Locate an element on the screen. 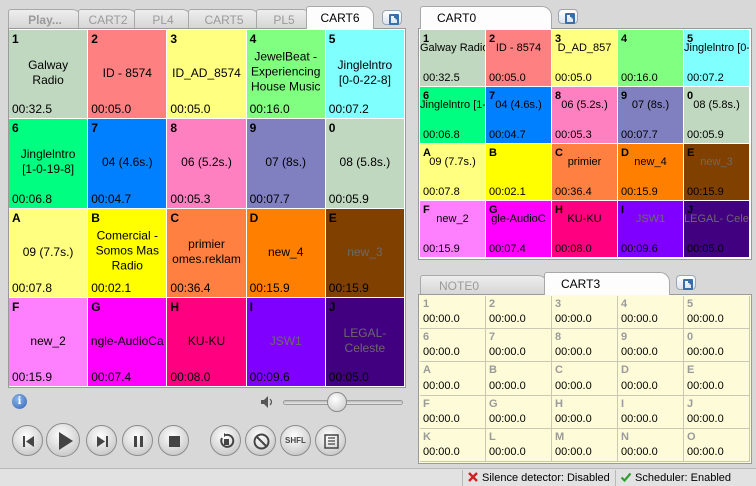 The image size is (756, 486). play-button is located at coordinates (63, 440).